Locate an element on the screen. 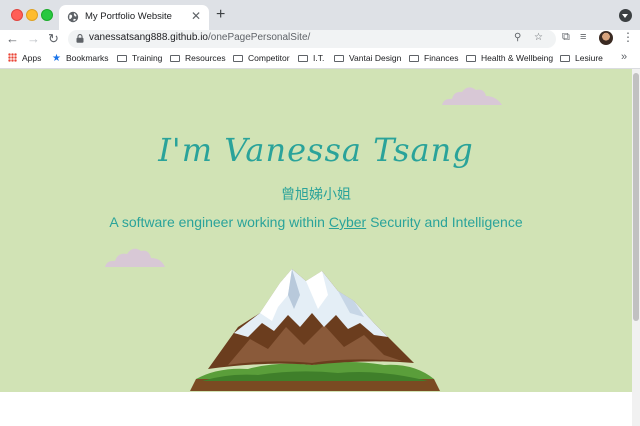 The height and width of the screenshot is (426, 640). tab-strip: My Portfolio Website ✕ + is located at coordinates (320, 15).